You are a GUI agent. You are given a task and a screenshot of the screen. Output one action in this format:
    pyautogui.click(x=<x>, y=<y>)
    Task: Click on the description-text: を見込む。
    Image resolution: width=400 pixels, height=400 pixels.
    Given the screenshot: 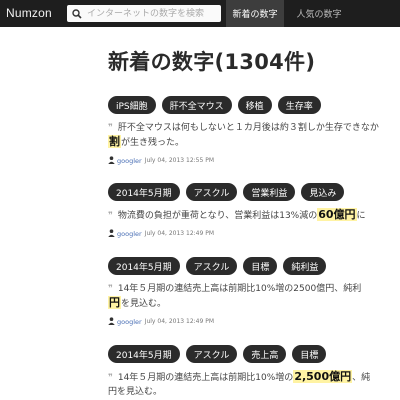 What is the action you would take?
    pyautogui.click(x=144, y=304)
    